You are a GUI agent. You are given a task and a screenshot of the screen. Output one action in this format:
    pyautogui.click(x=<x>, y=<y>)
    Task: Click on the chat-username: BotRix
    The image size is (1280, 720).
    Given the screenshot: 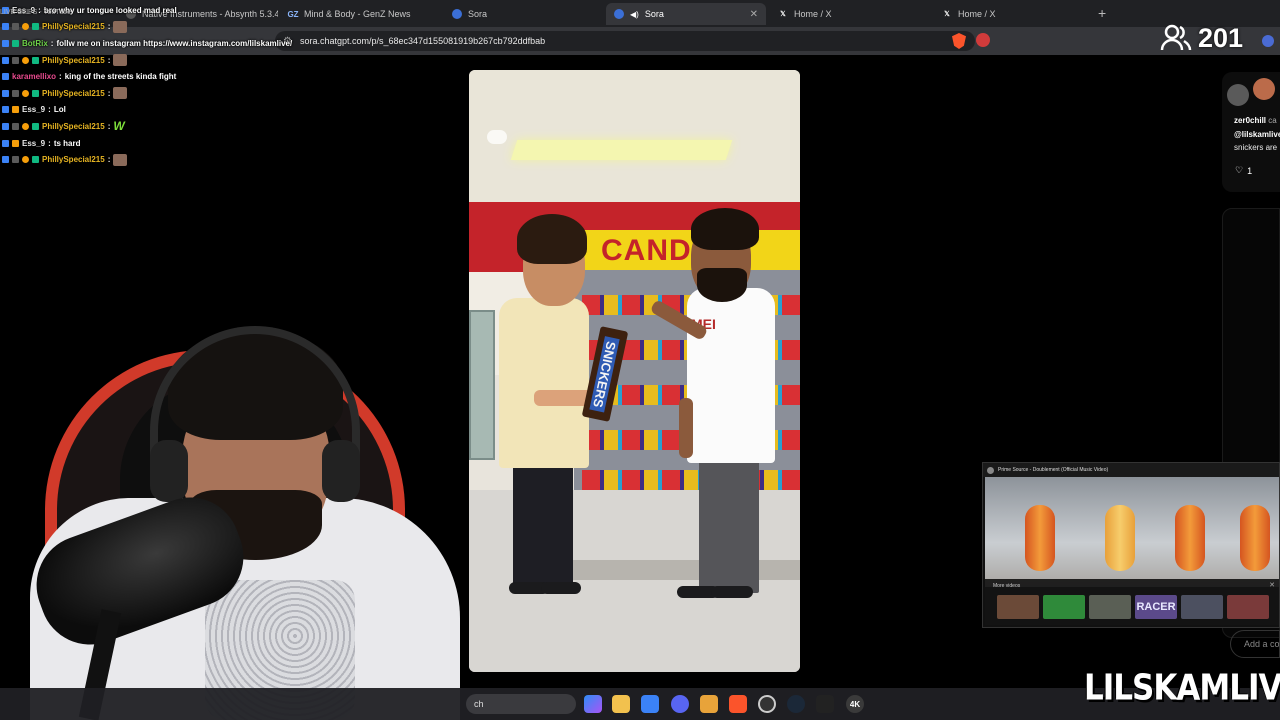 What is the action you would take?
    pyautogui.click(x=35, y=43)
    